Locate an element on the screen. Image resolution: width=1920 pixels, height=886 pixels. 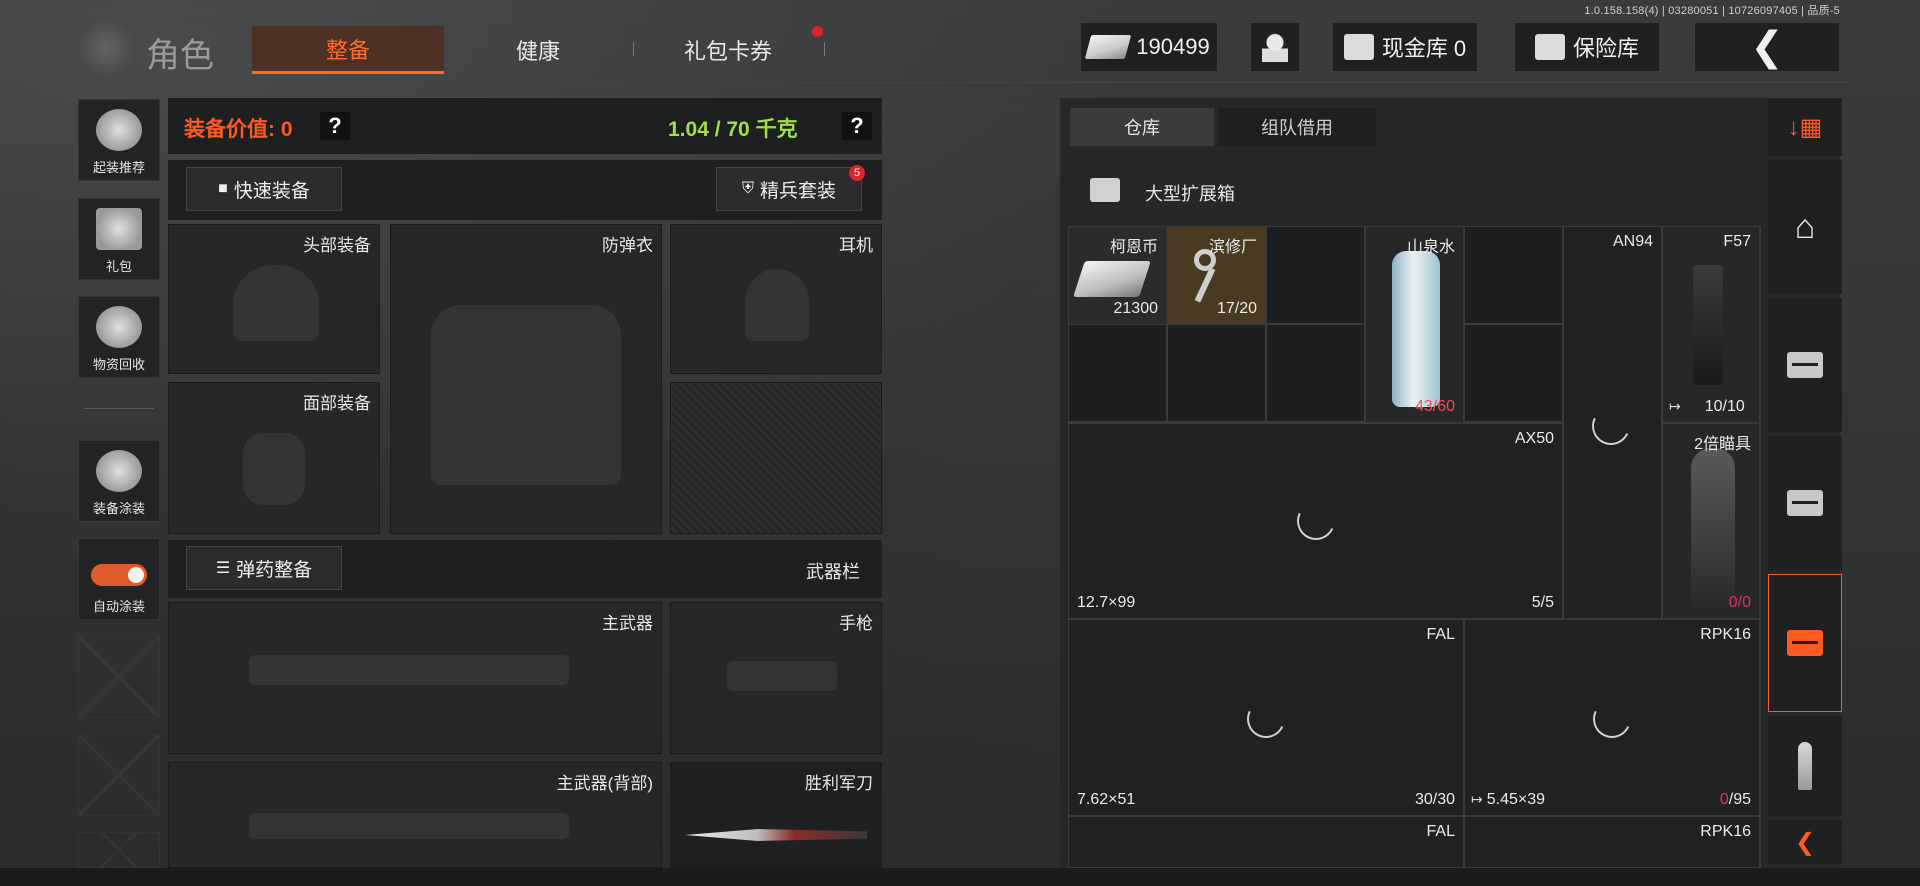
item-kean-coin: 柯恩币 21300 is located at coordinates (1117, 275).